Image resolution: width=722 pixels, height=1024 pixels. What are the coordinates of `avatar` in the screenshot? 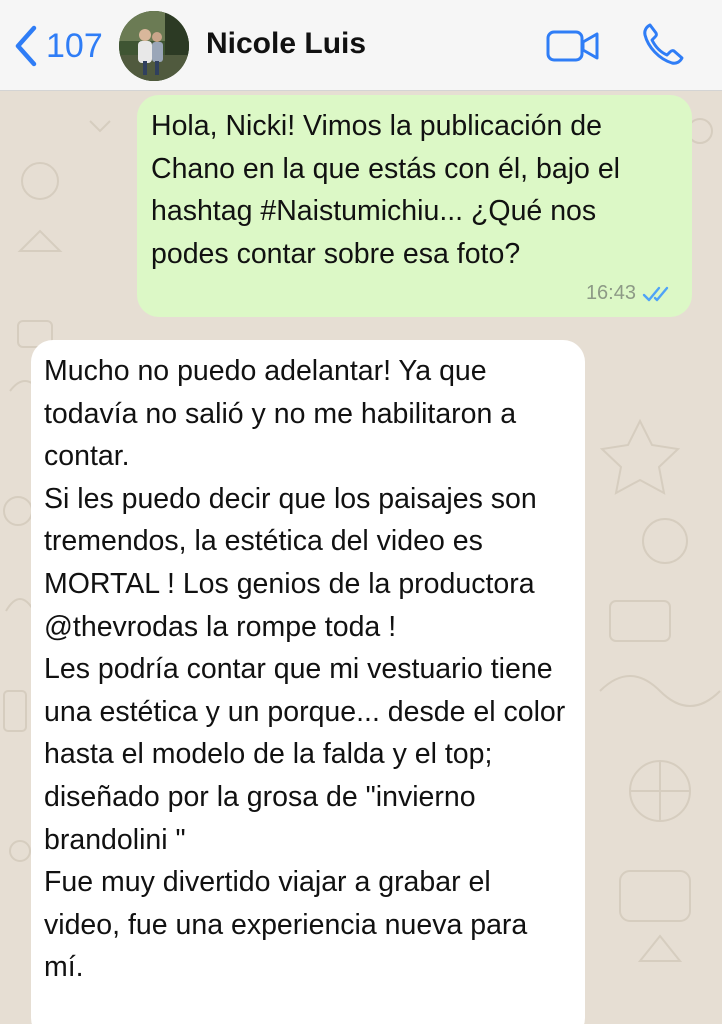 It's located at (154, 46).